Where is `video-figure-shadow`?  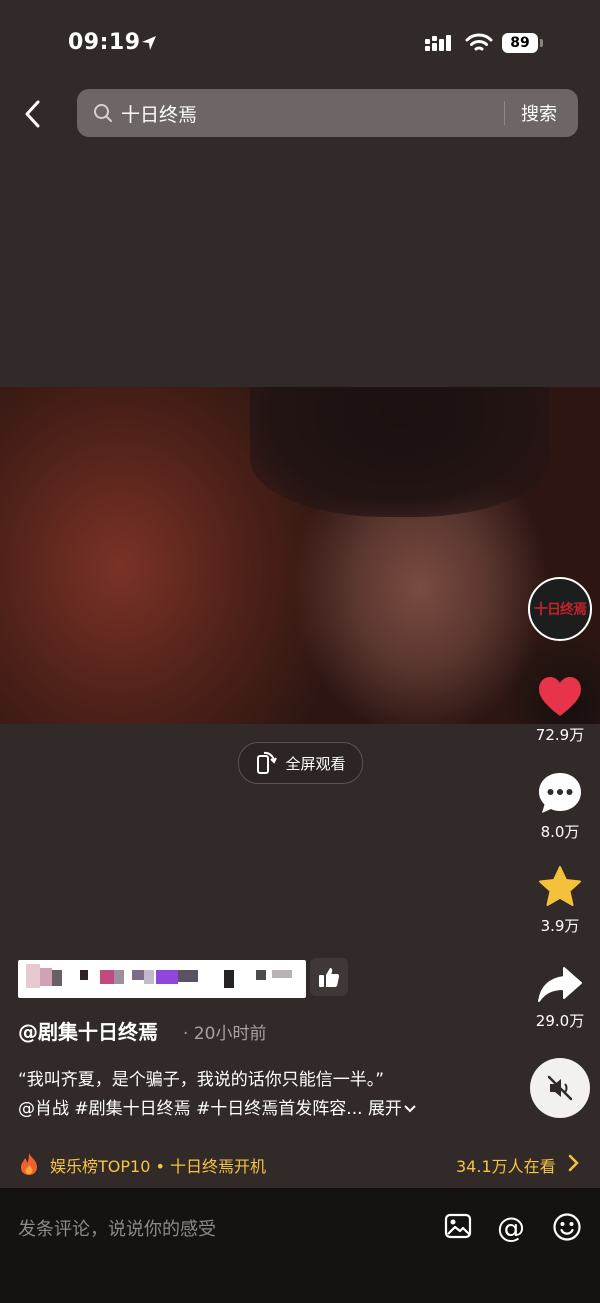 video-figure-shadow is located at coordinates (400, 452).